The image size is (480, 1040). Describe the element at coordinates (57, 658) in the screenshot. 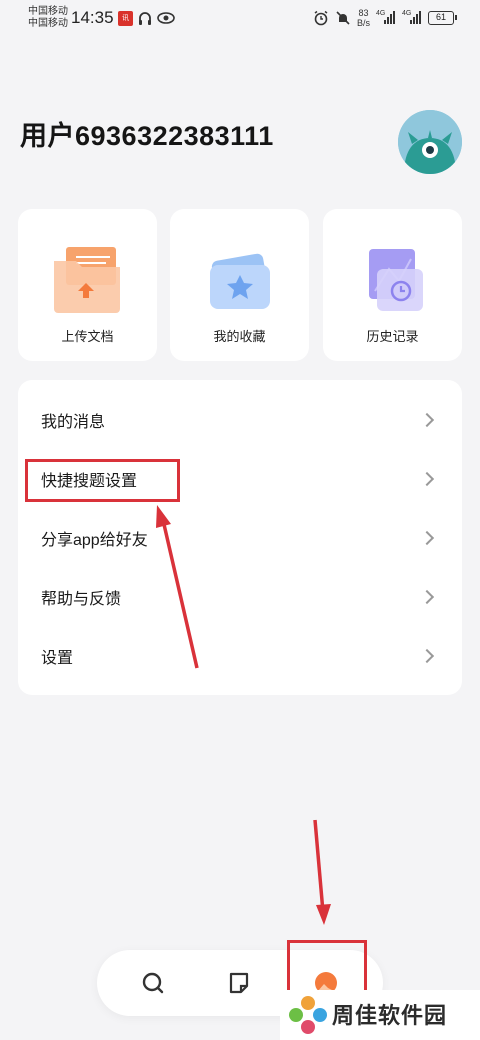

I see `menu-item-label: 设置` at that location.